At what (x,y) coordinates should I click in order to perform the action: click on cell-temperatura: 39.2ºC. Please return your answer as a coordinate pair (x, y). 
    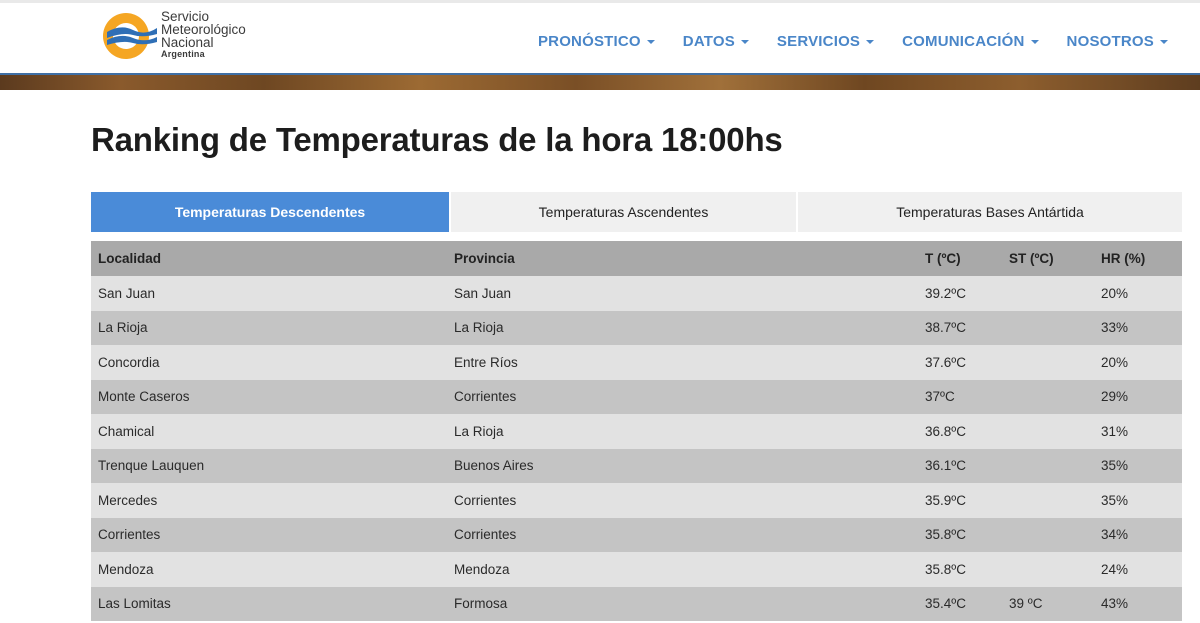
    Looking at the image, I should click on (960, 293).